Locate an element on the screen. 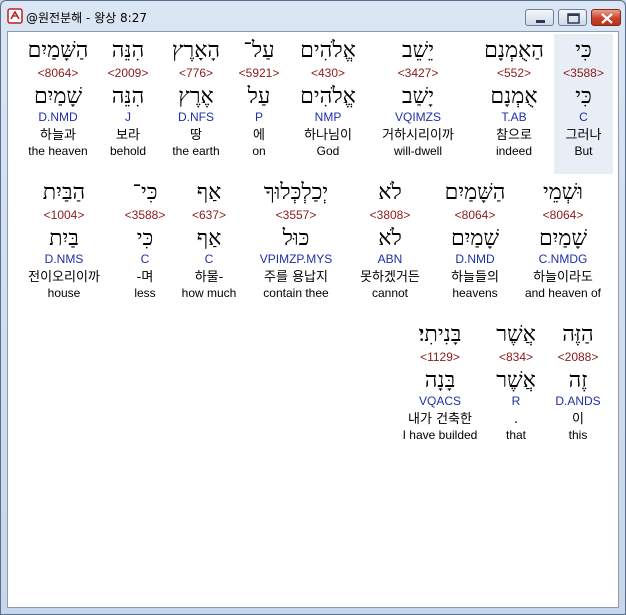 The image size is (626, 615). english-gloss: and heaven of is located at coordinates (563, 293).